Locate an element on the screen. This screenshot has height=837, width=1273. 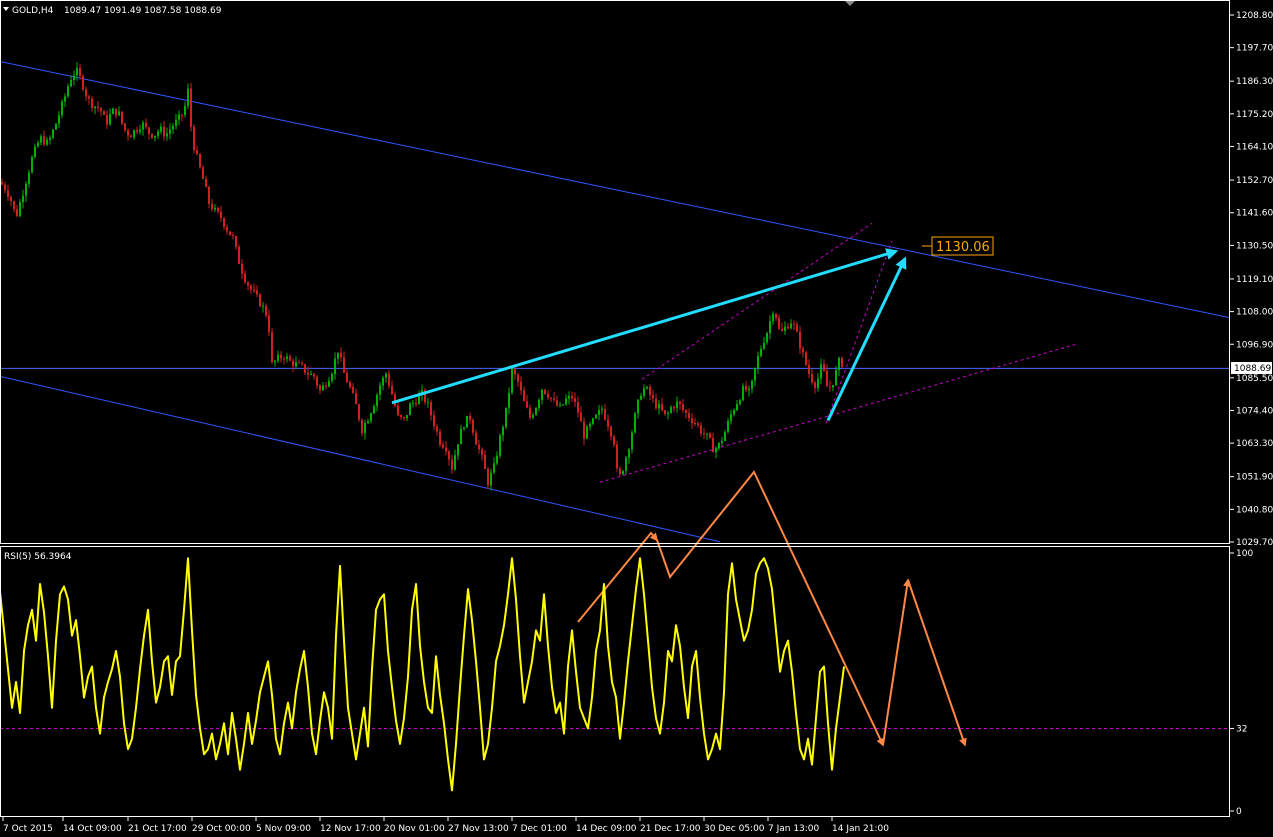
time-tick-label: 21 Dec 17:00 is located at coordinates (670, 829).